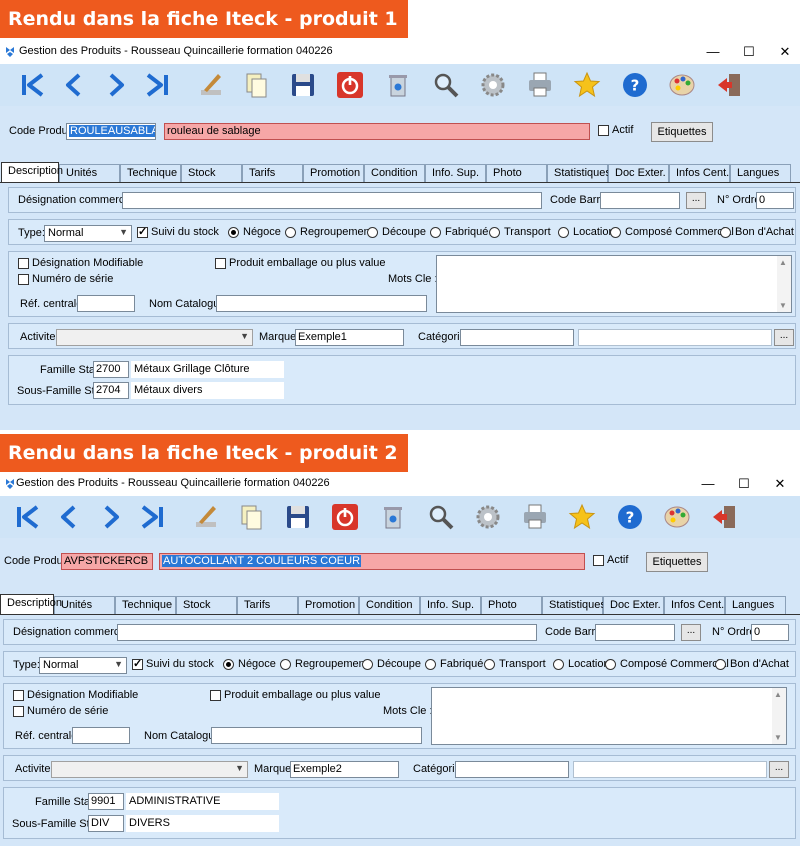 This screenshot has width=800, height=846. Describe the element at coordinates (107, 561) in the screenshot. I see `code-produit-input: AVPSTICKERCB` at that location.